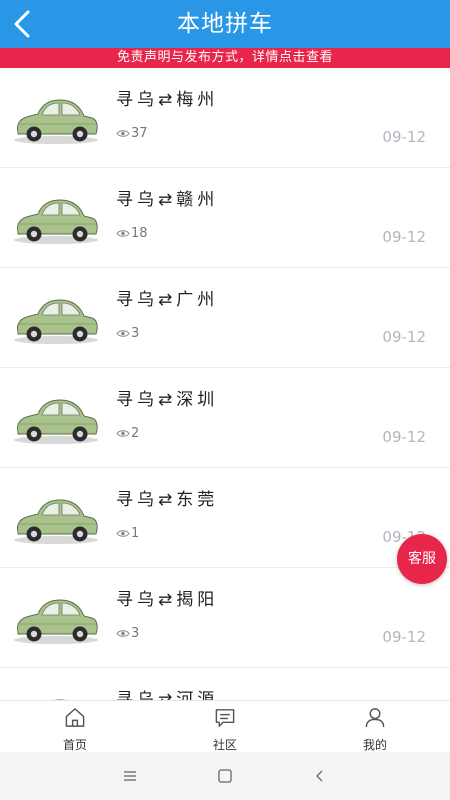 The image size is (450, 800). What do you see at coordinates (135, 433) in the screenshot?
I see `view-count-value: 2` at bounding box center [135, 433].